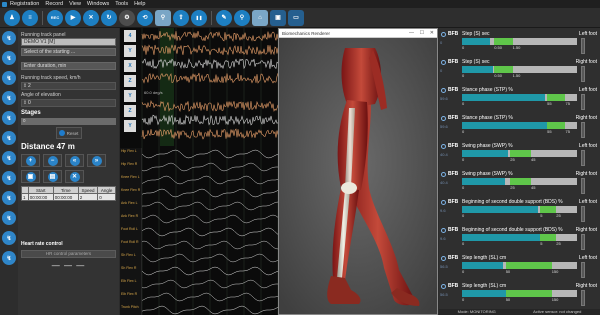 Image resolution: width=600 pixels, height=315 pixels. I want to click on duration-field: Enter duration, min, so click(68, 66).